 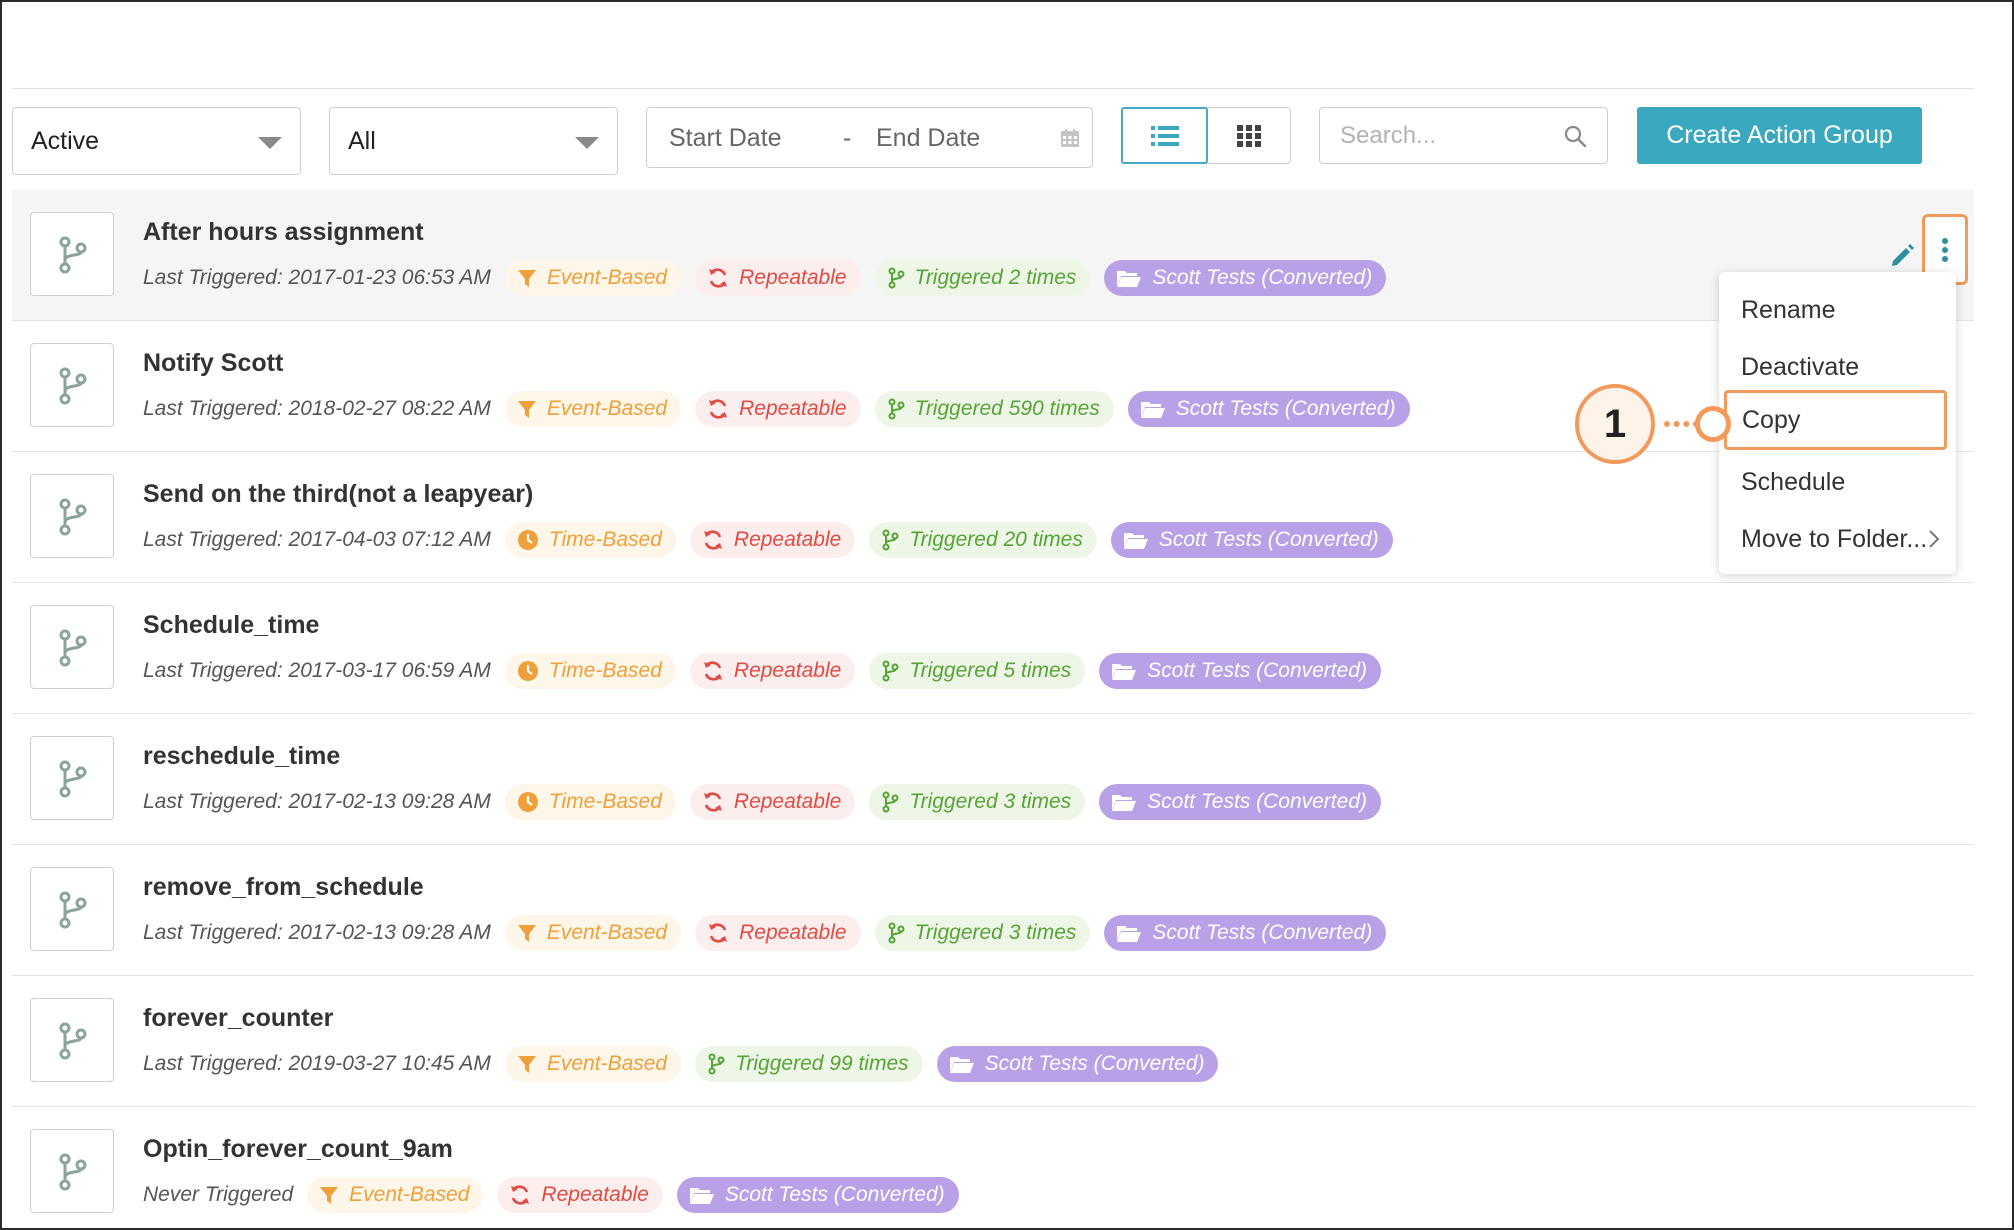 I want to click on list-view-button, so click(x=1164, y=135).